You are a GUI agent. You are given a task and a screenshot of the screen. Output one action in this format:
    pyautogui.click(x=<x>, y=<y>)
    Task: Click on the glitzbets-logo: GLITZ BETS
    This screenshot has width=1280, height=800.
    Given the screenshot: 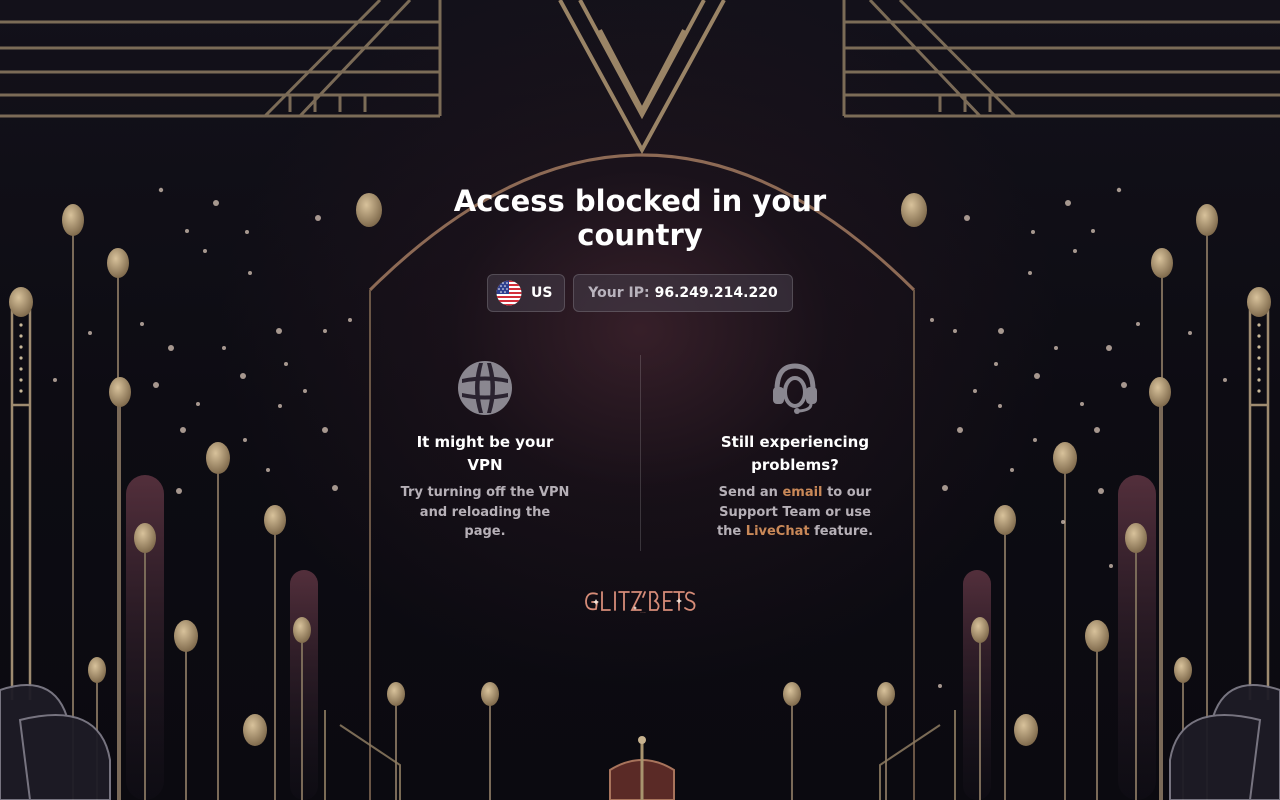 What is the action you would take?
    pyautogui.click(x=640, y=602)
    